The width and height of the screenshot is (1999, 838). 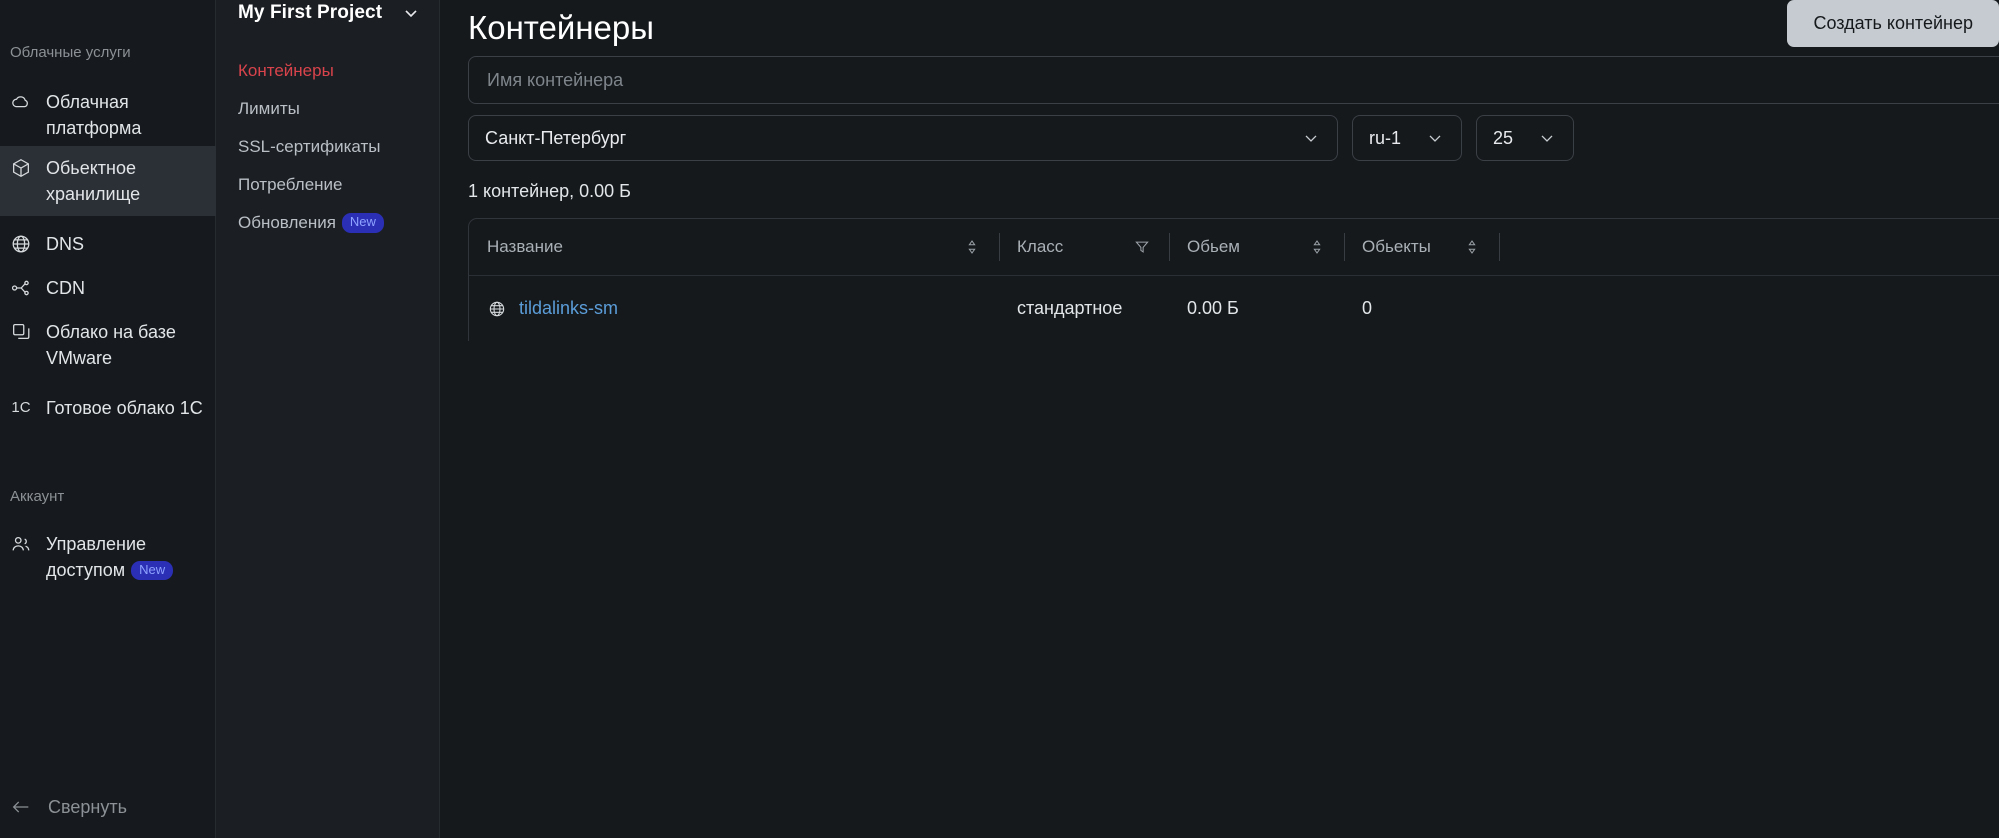 I want to click on cell-volume: 0.00 Б, so click(x=1213, y=308).